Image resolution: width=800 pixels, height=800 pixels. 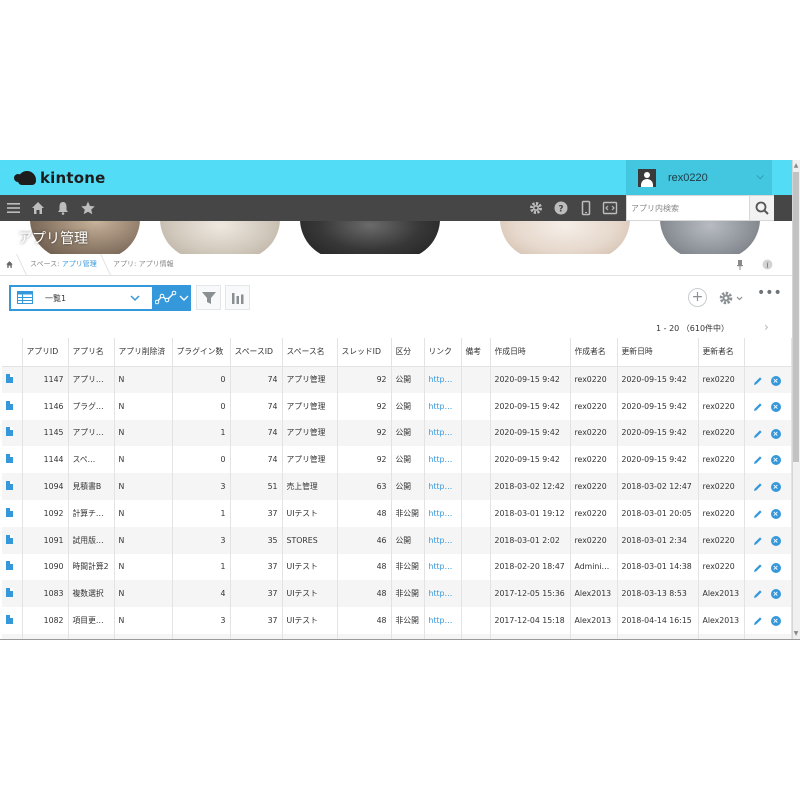 What do you see at coordinates (561, 208) in the screenshot?
I see `help-icon: ?` at bounding box center [561, 208].